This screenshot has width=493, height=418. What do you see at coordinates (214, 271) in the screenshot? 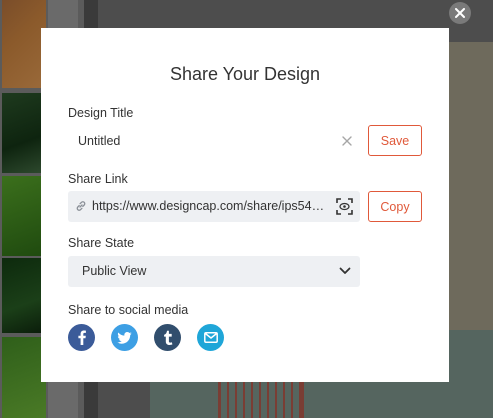
I see `share-state-select: Public View` at bounding box center [214, 271].